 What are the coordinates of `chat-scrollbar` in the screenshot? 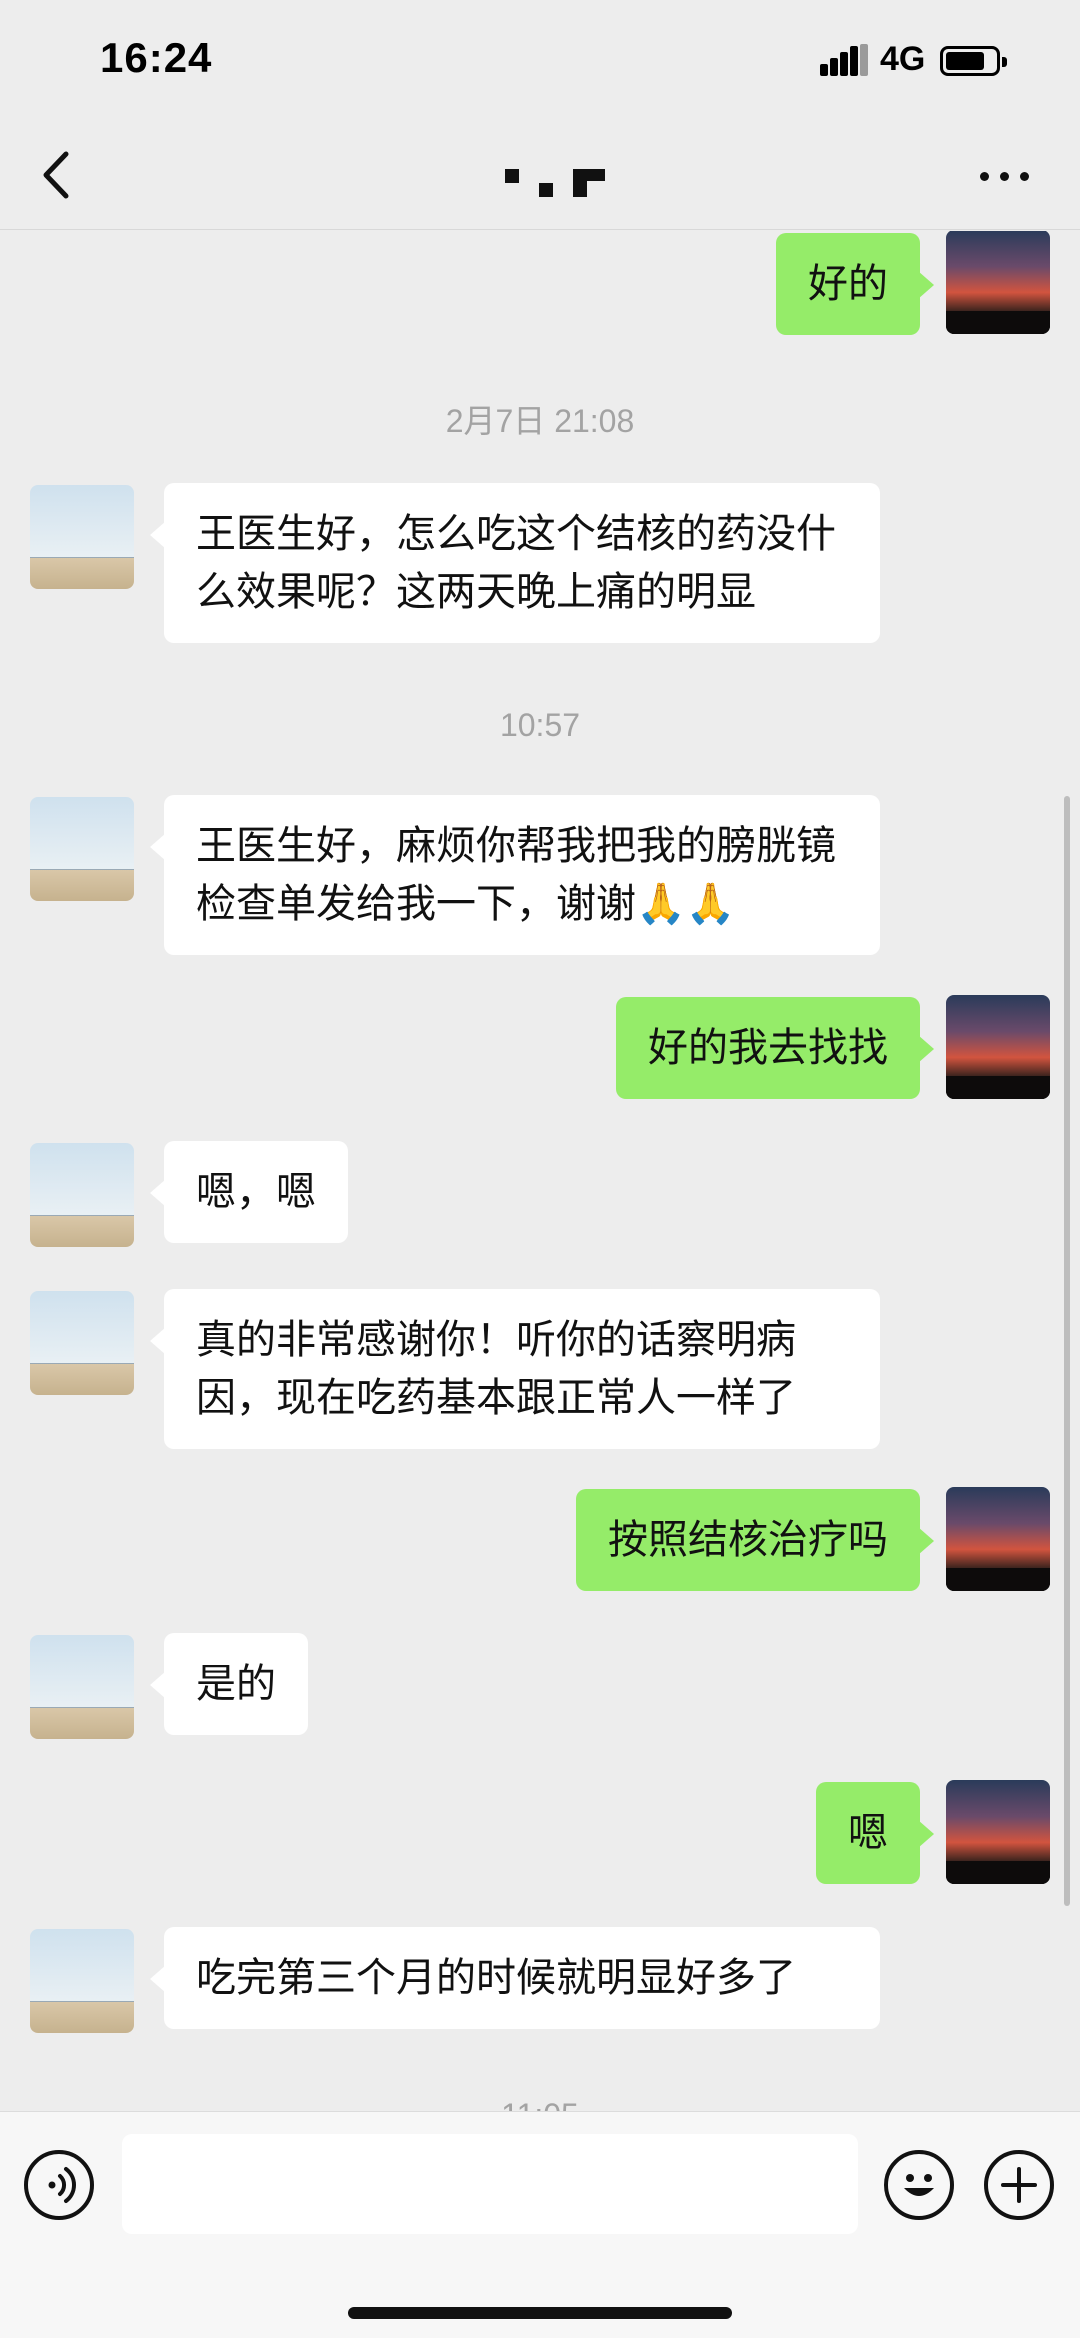 It's located at (1067, 1351).